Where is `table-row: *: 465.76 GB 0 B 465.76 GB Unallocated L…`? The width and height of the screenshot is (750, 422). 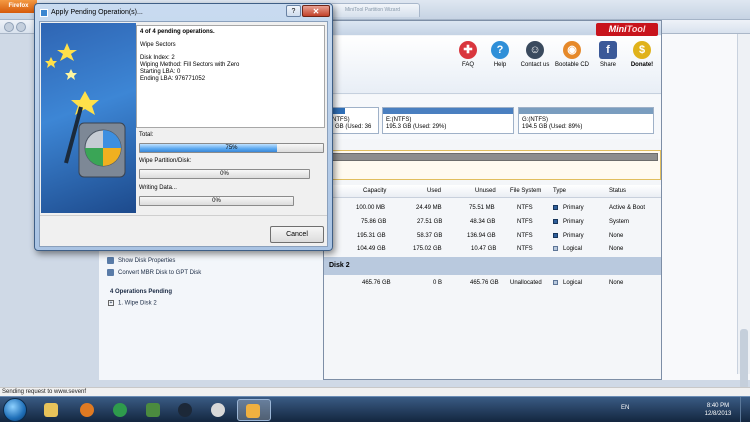 table-row: *: 465.76 GB 0 B 465.76 GB Unallocated L… is located at coordinates (462, 283).